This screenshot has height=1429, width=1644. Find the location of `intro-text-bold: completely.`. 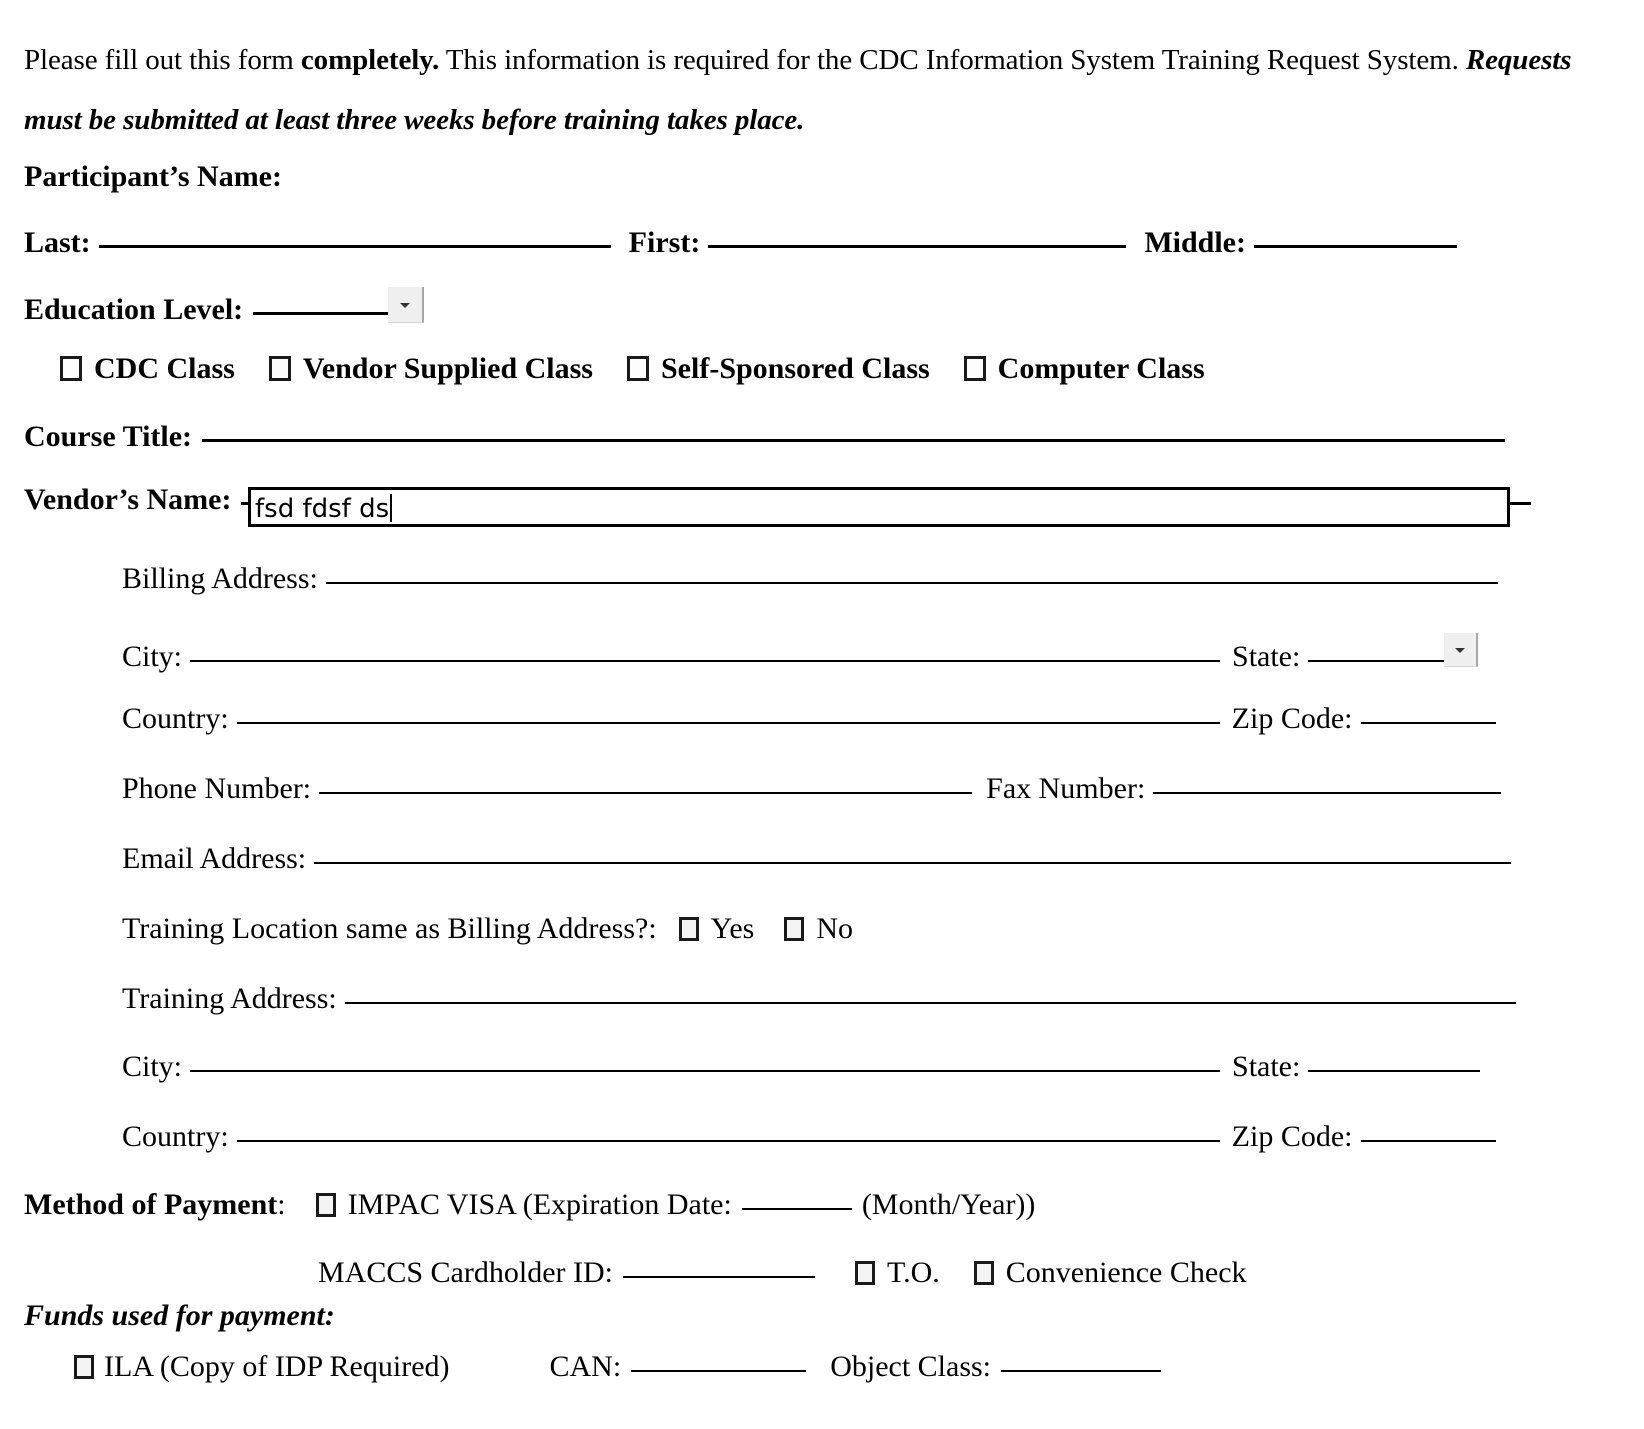

intro-text-bold: completely. is located at coordinates (370, 60).